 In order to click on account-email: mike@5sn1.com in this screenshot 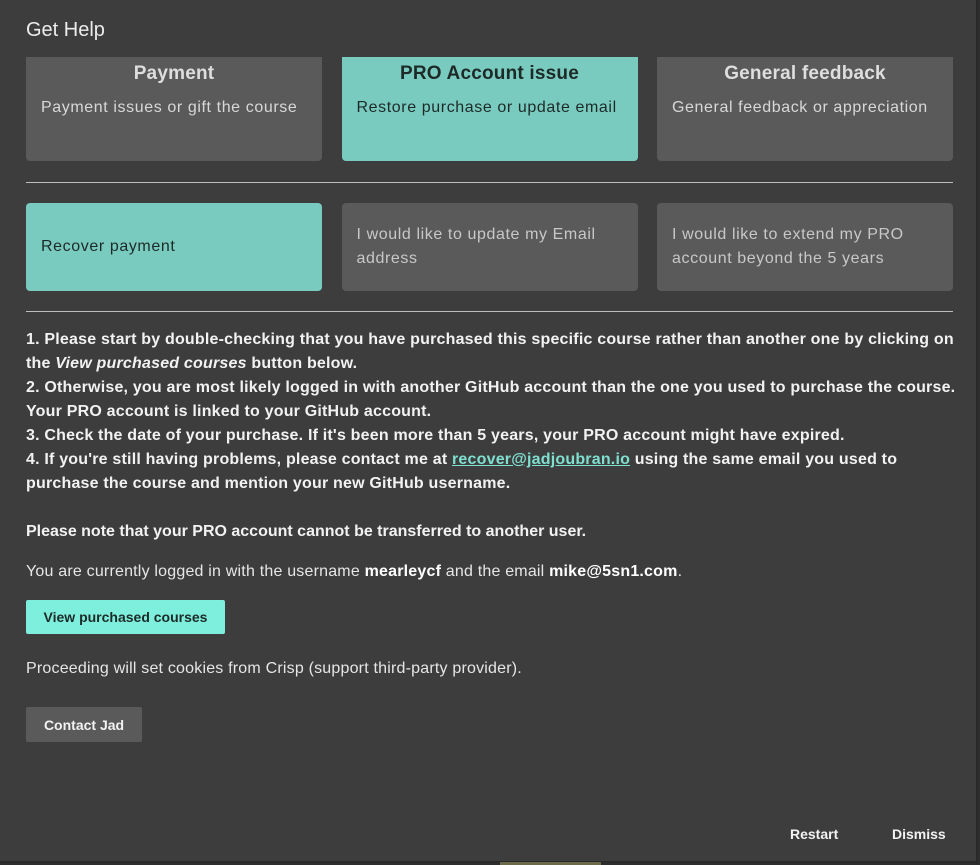, I will do `click(613, 571)`.